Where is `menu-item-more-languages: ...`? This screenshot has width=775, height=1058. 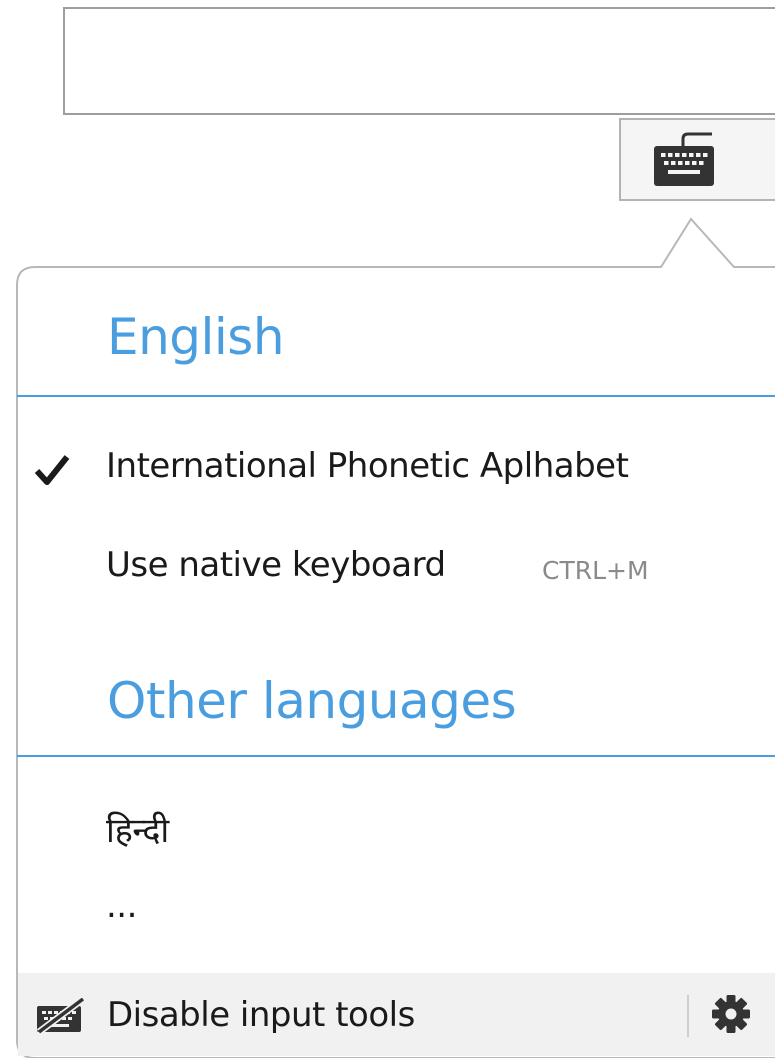
menu-item-more-languages: ... is located at coordinates (396, 908).